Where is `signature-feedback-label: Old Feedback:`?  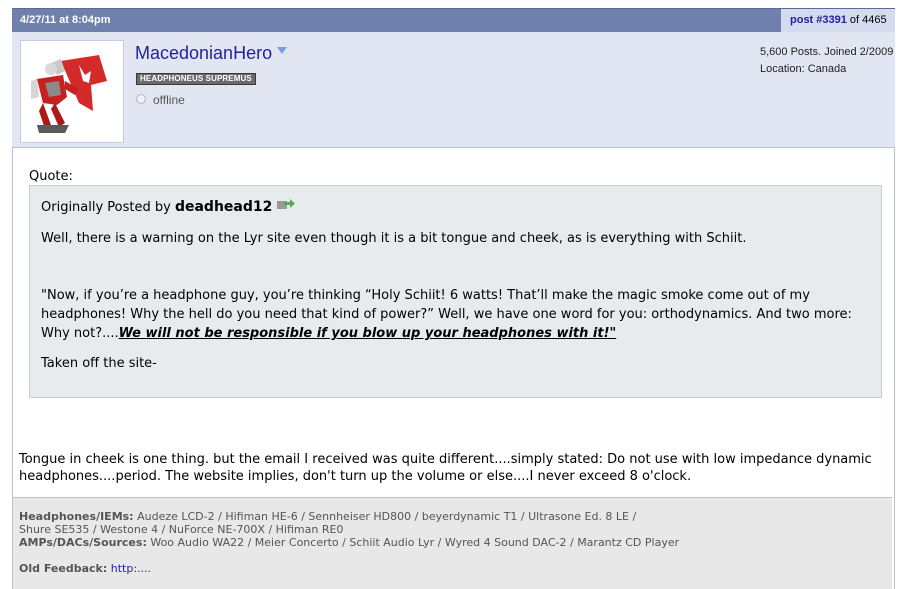
signature-feedback-label: Old Feedback: is located at coordinates (63, 568).